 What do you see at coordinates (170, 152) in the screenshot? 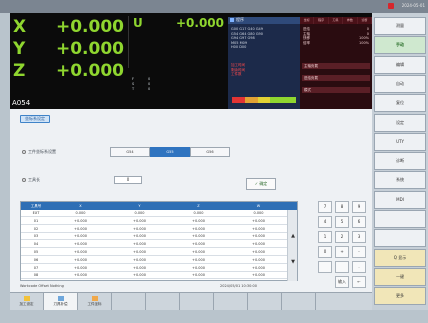
I see `segment-g55: G55` at bounding box center [170, 152].